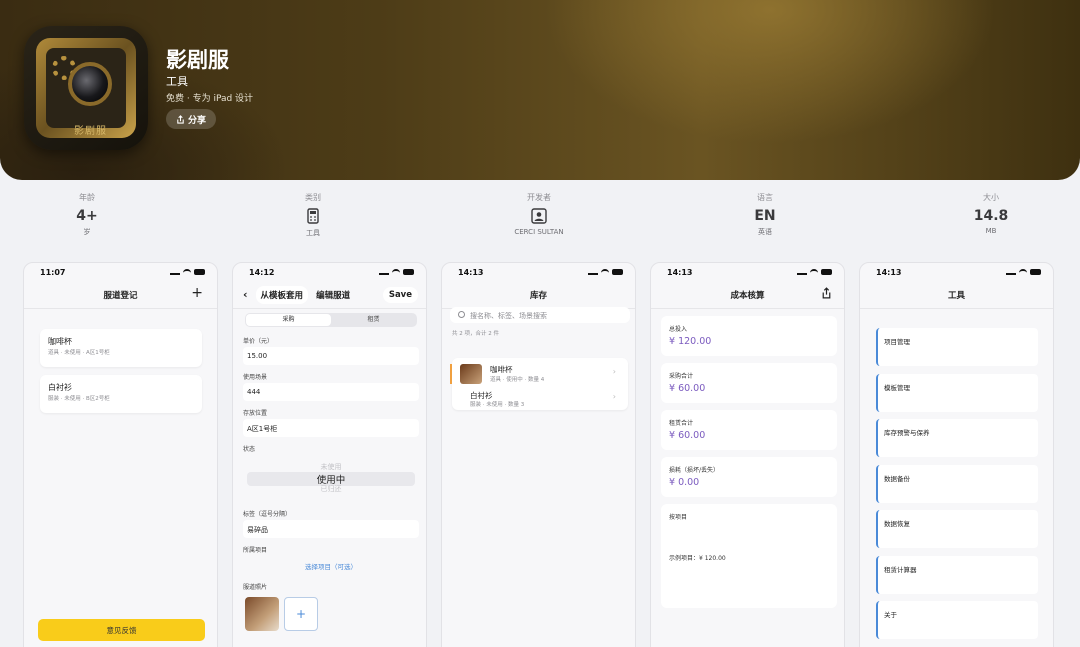  I want to click on nav-title: 编辑服道, so click(333, 295).